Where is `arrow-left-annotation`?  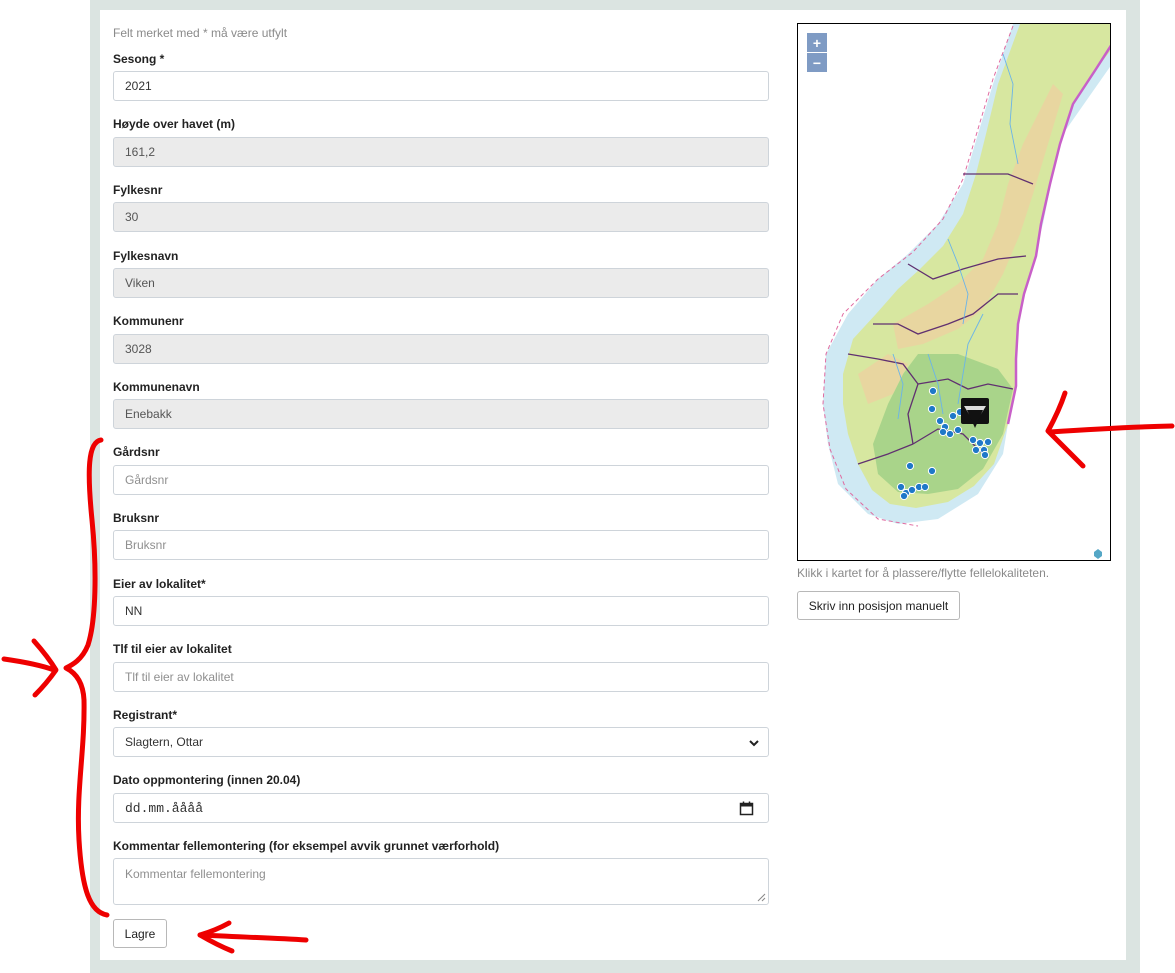
arrow-left-annotation is located at coordinates (29, 664).